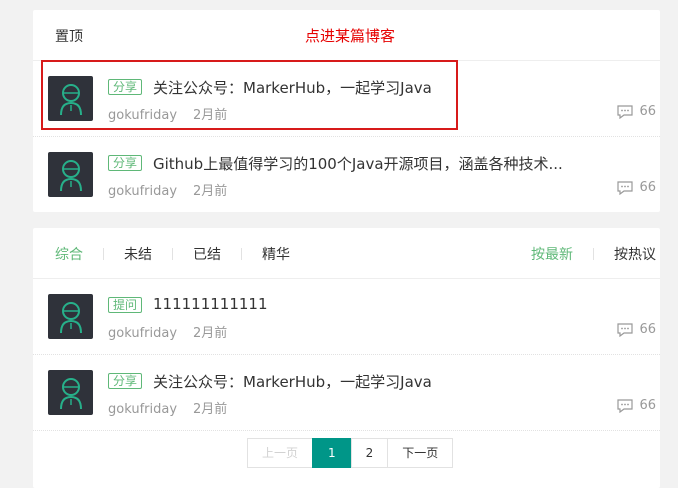 This screenshot has height=488, width=678. I want to click on page-2-button: 2, so click(369, 453).